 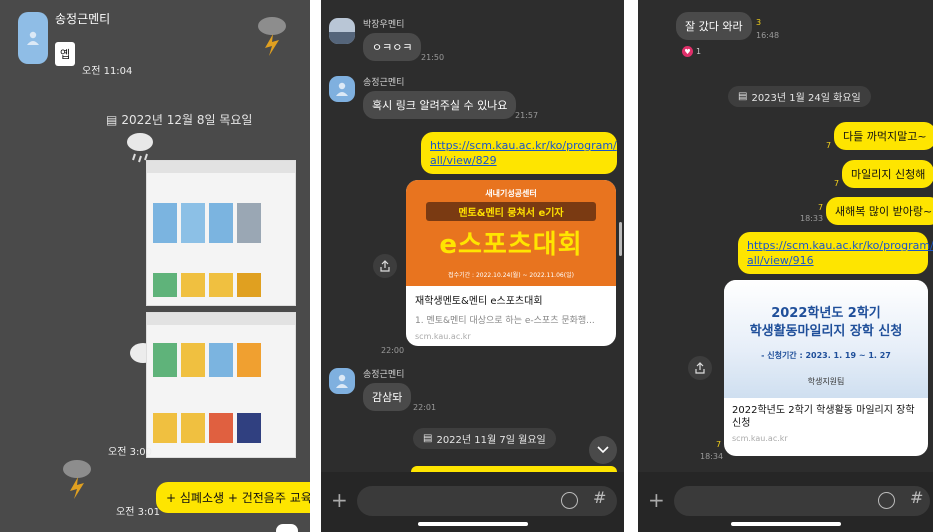 What do you see at coordinates (620, 239) in the screenshot?
I see `scrollbar` at bounding box center [620, 239].